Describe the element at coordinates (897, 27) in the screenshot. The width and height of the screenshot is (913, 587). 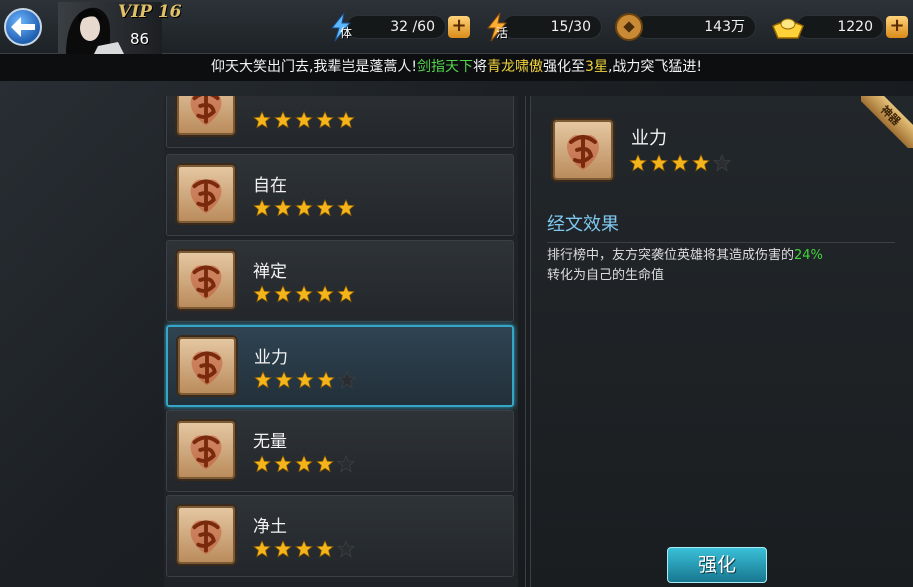
I see `add-gold-button: +` at that location.